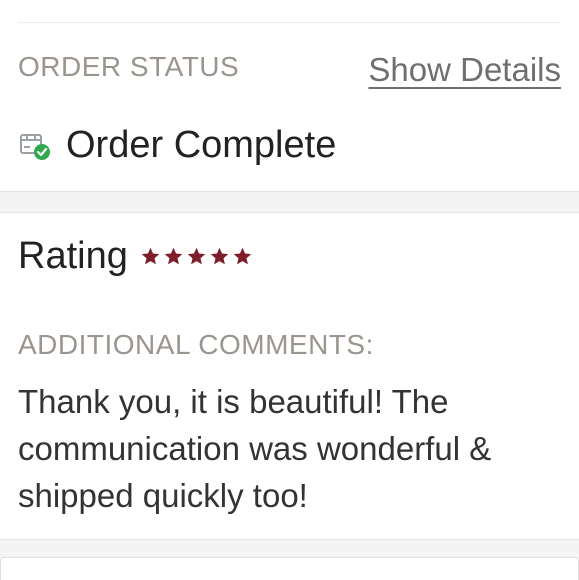  What do you see at coordinates (35, 145) in the screenshot?
I see `box-check-icon` at bounding box center [35, 145].